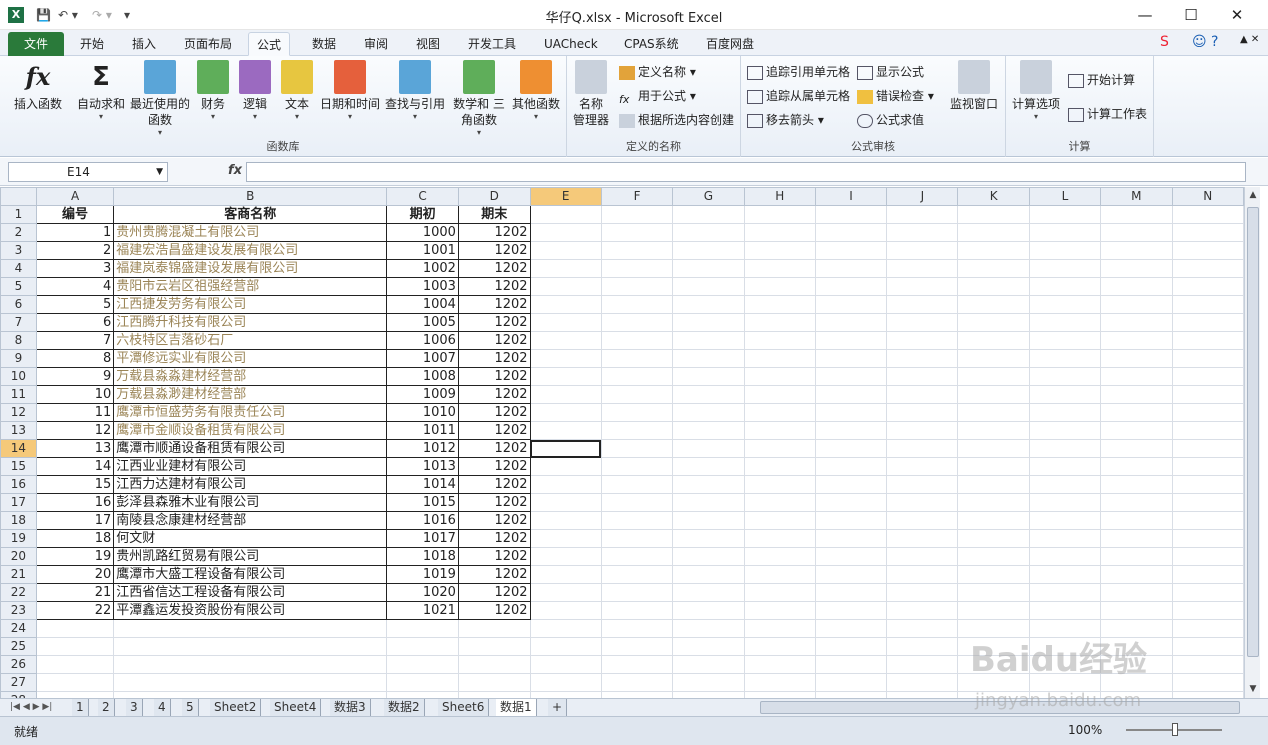  Describe the element at coordinates (250, 232) in the screenshot. I see `cell: 贵州贵腾混凝土有限公司` at that location.